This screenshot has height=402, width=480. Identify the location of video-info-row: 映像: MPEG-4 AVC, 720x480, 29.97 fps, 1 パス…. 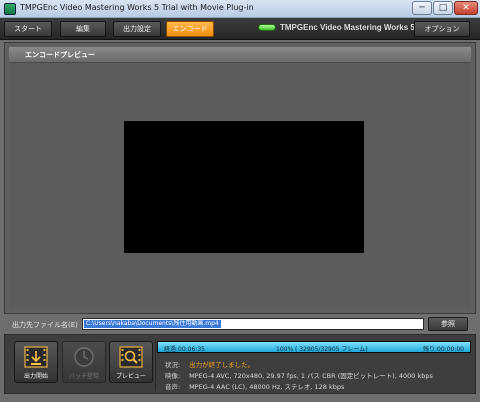
(299, 375).